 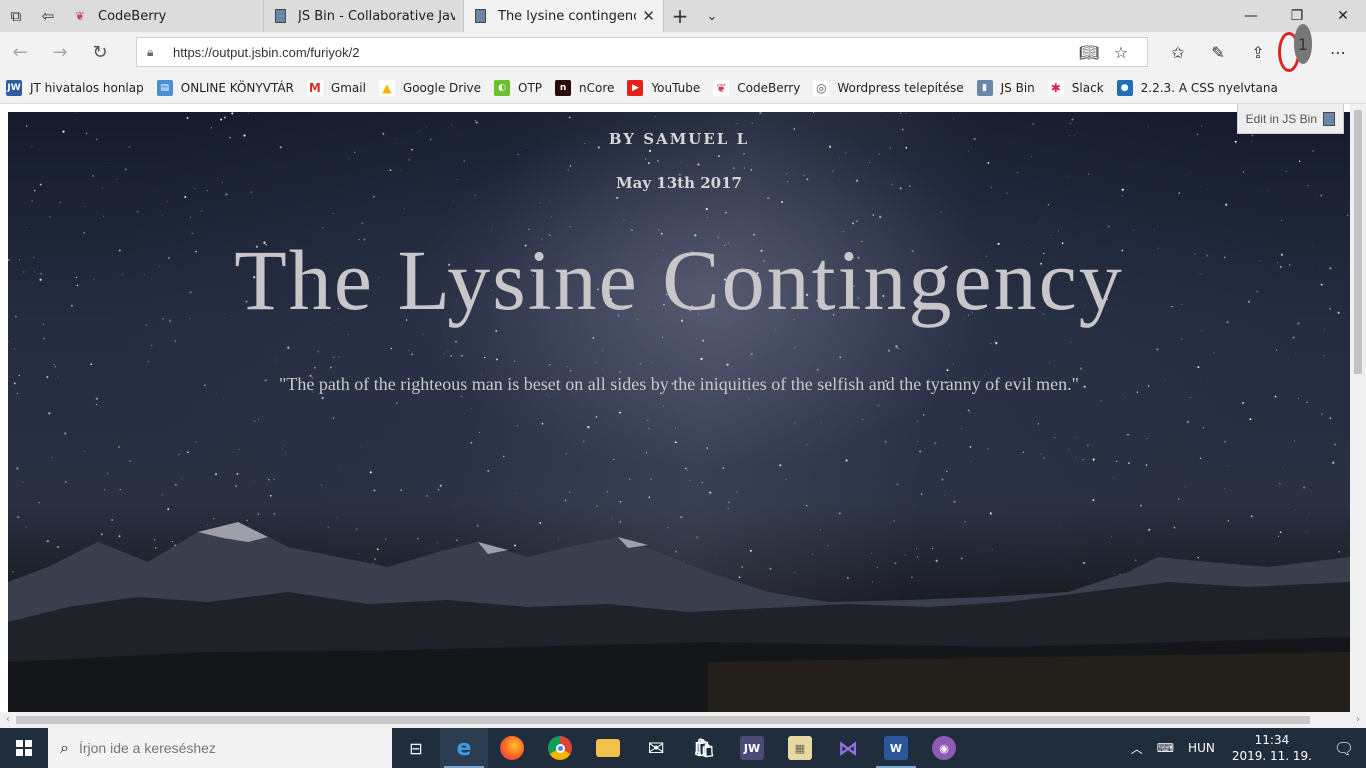 What do you see at coordinates (60, 52) in the screenshot?
I see `forward-button: →` at bounding box center [60, 52].